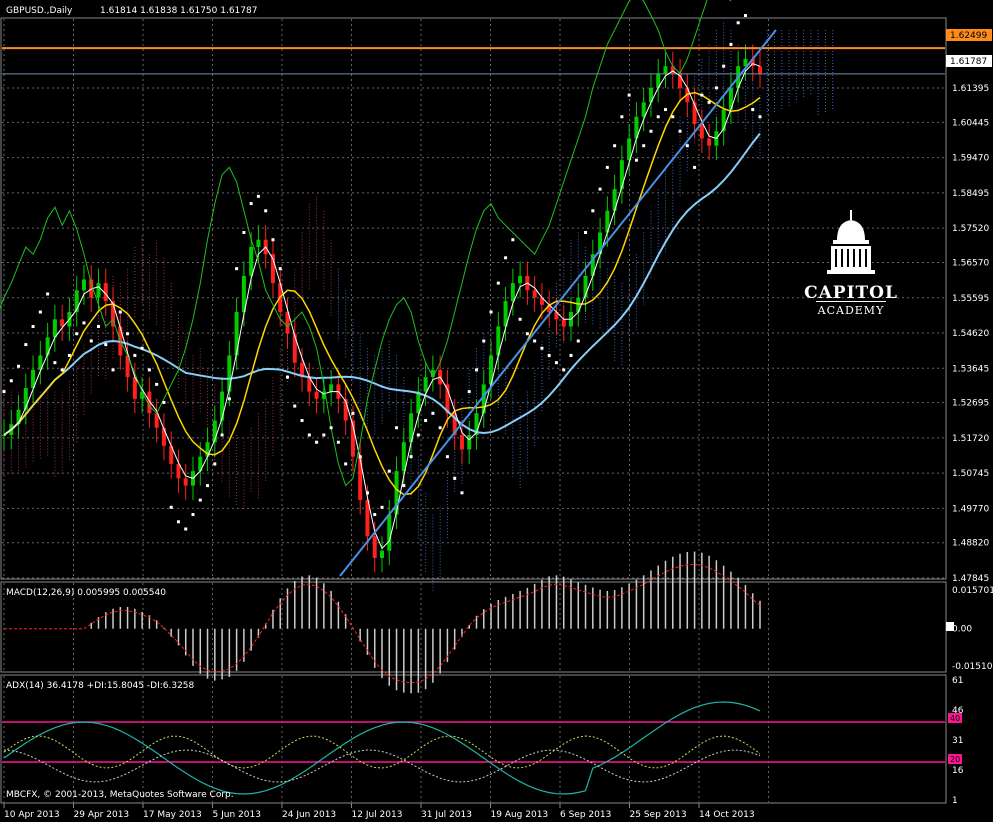  I want to click on macd-tick-label: -0.015107, so click(972, 667).